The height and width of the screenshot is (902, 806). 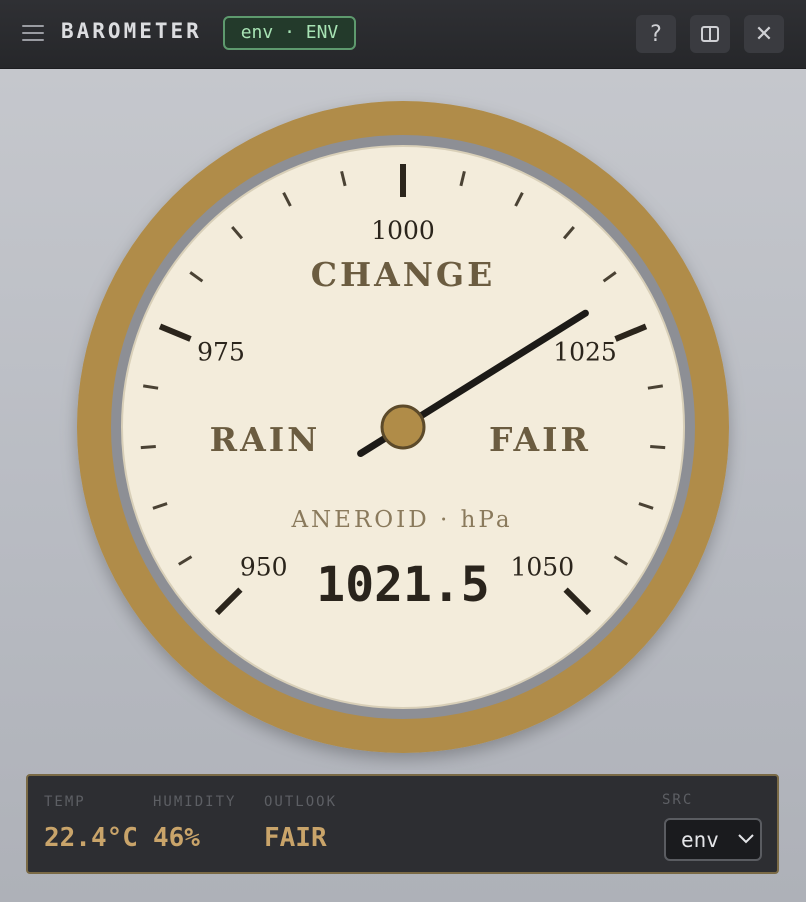 I want to click on temp-label: TEMP, so click(x=65, y=802).